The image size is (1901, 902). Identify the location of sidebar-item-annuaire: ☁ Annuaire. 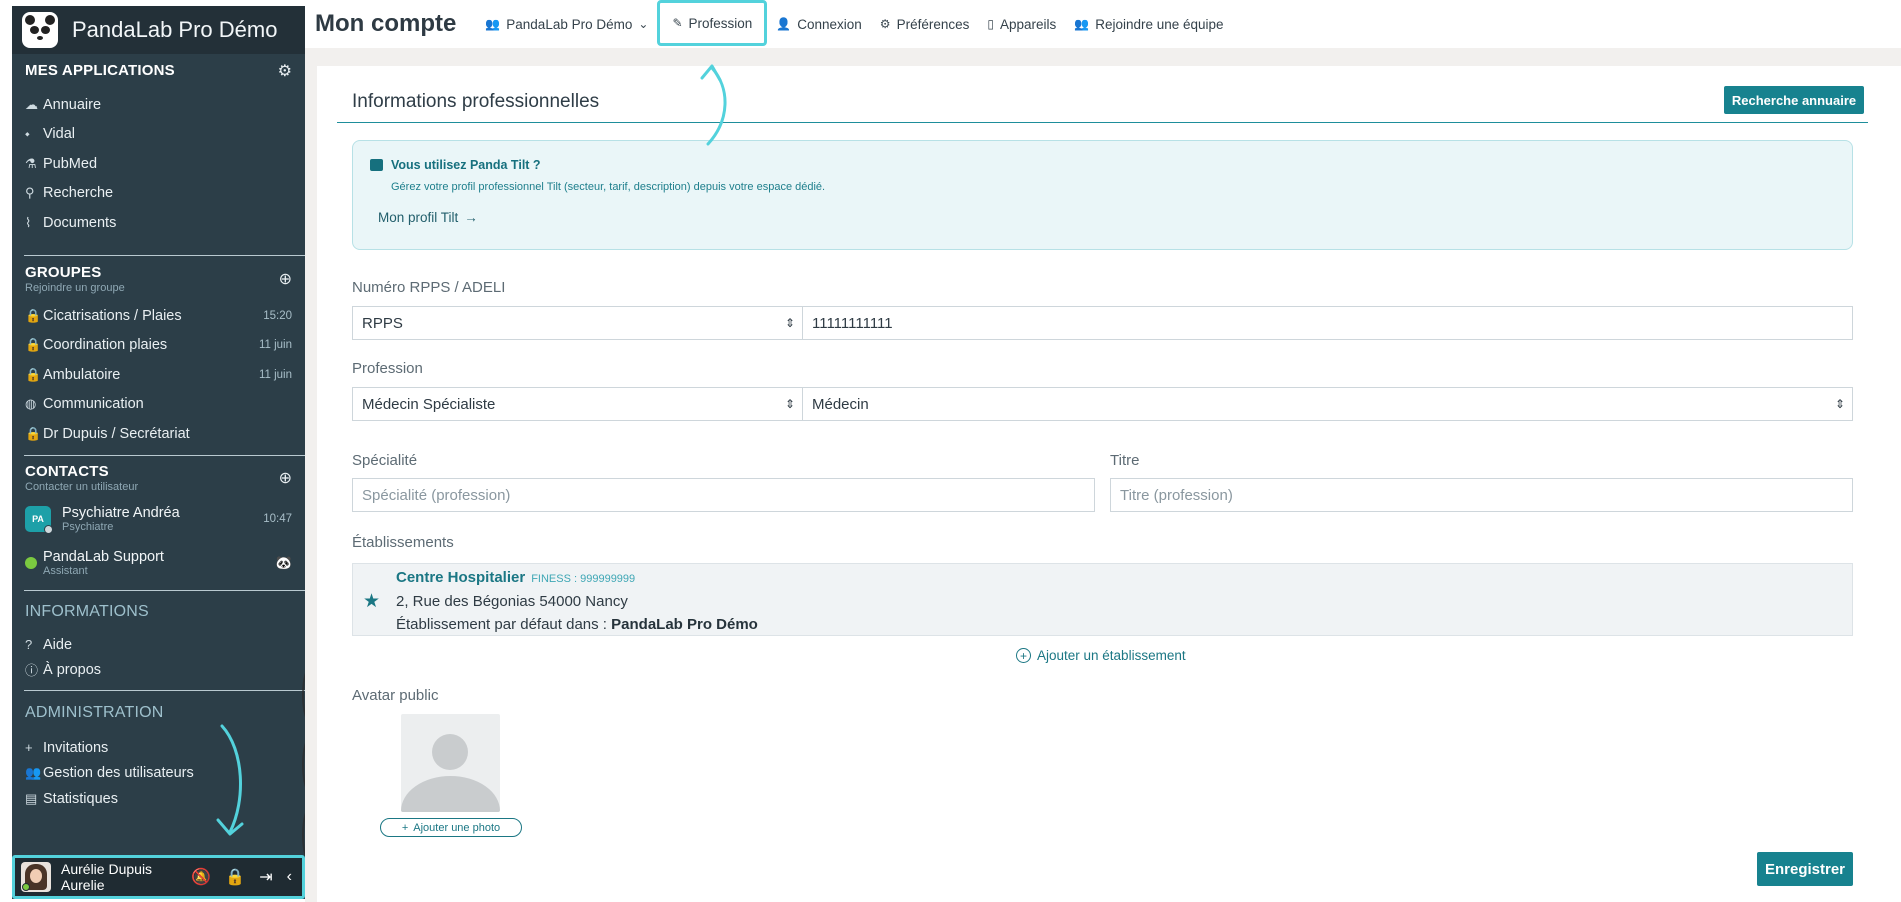
(158, 105).